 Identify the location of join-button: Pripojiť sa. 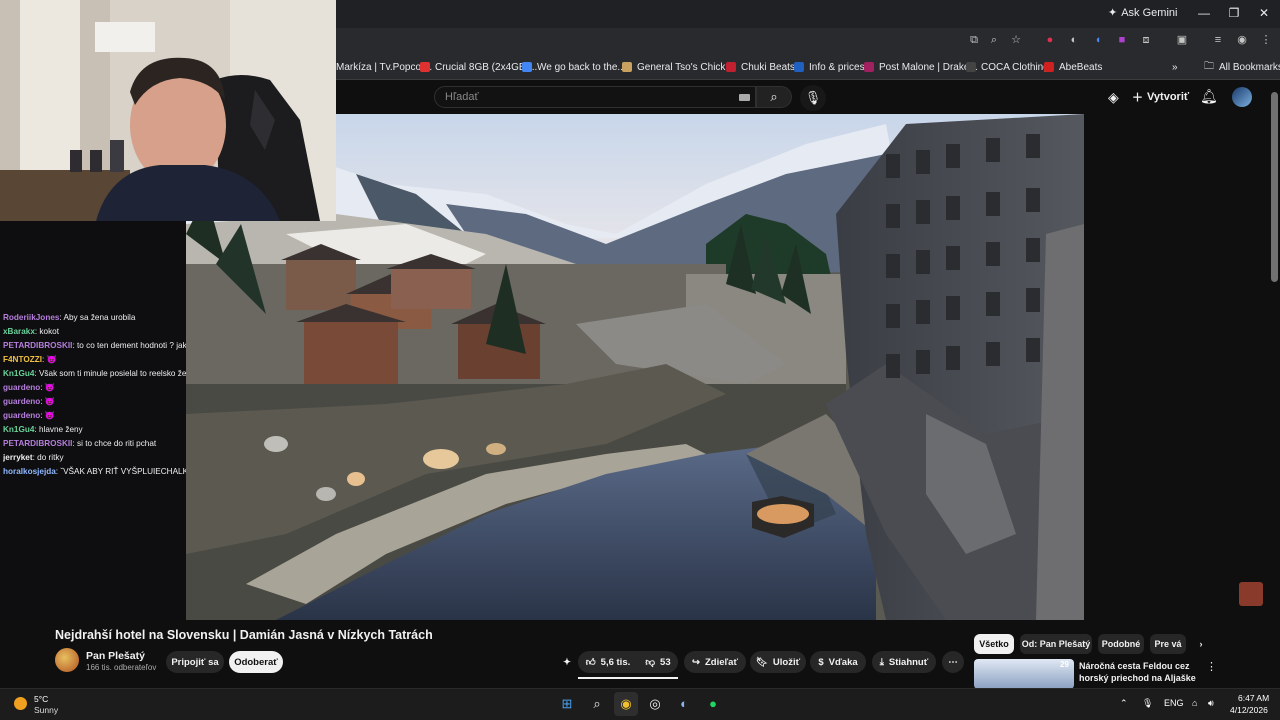
(195, 662).